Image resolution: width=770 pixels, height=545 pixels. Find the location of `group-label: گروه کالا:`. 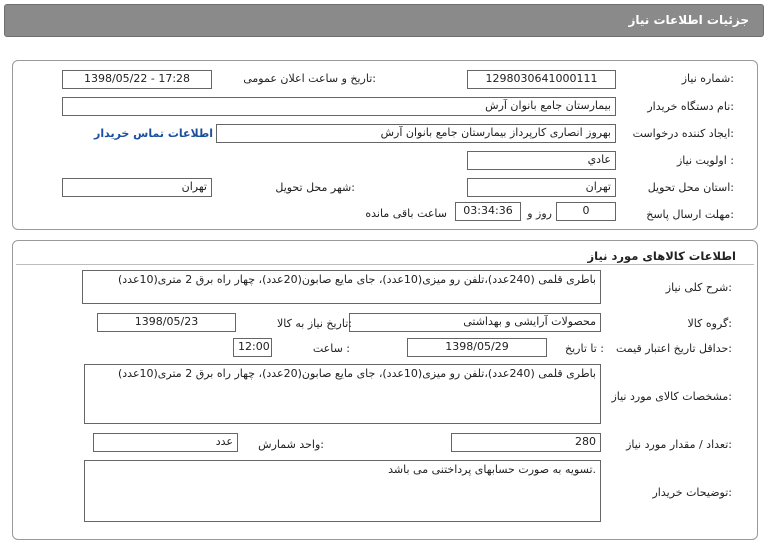

group-label: گروه کالا: is located at coordinates (709, 323).